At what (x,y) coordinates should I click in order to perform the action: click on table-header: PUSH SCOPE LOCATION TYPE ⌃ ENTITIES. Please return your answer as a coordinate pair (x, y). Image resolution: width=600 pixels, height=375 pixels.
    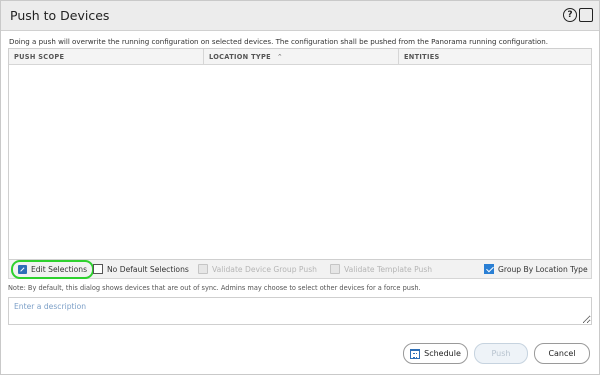
    Looking at the image, I should click on (300, 57).